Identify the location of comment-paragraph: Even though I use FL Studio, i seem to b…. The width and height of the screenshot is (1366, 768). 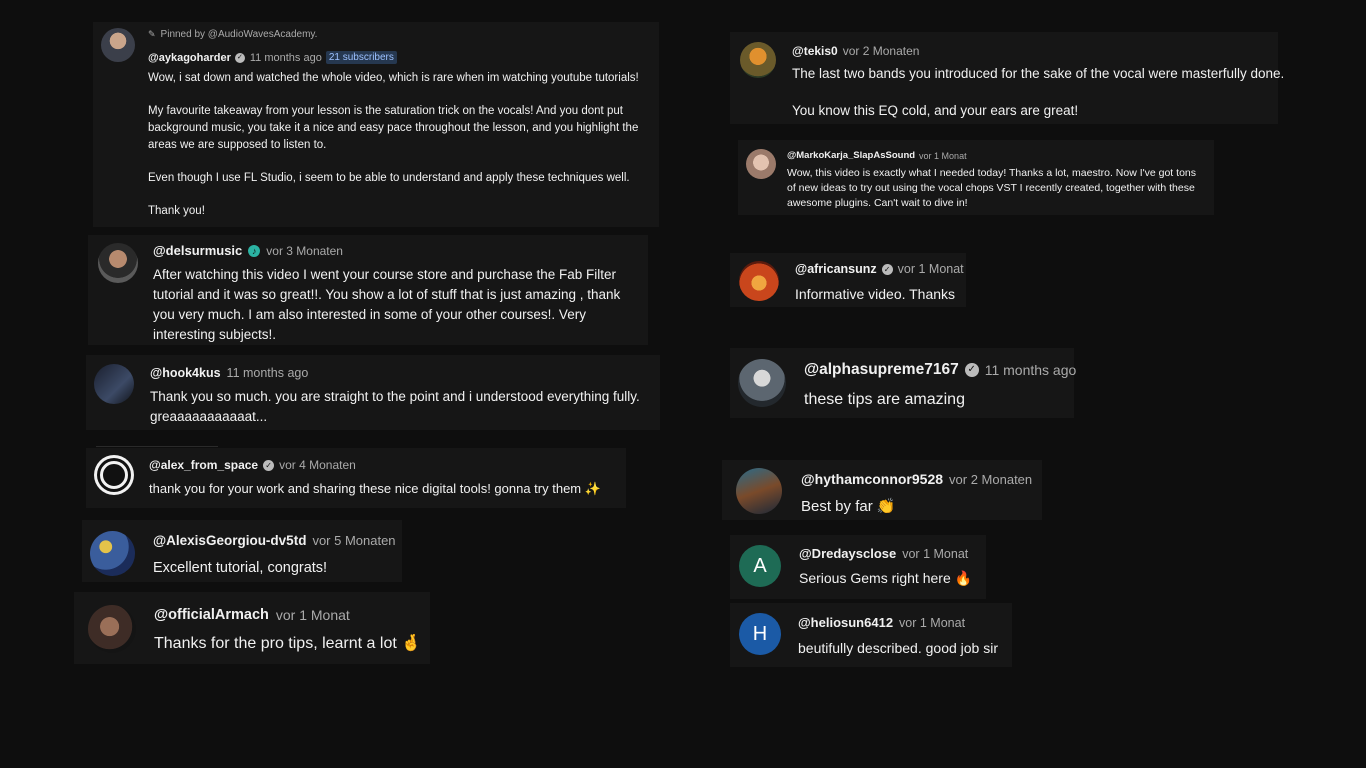
(389, 178).